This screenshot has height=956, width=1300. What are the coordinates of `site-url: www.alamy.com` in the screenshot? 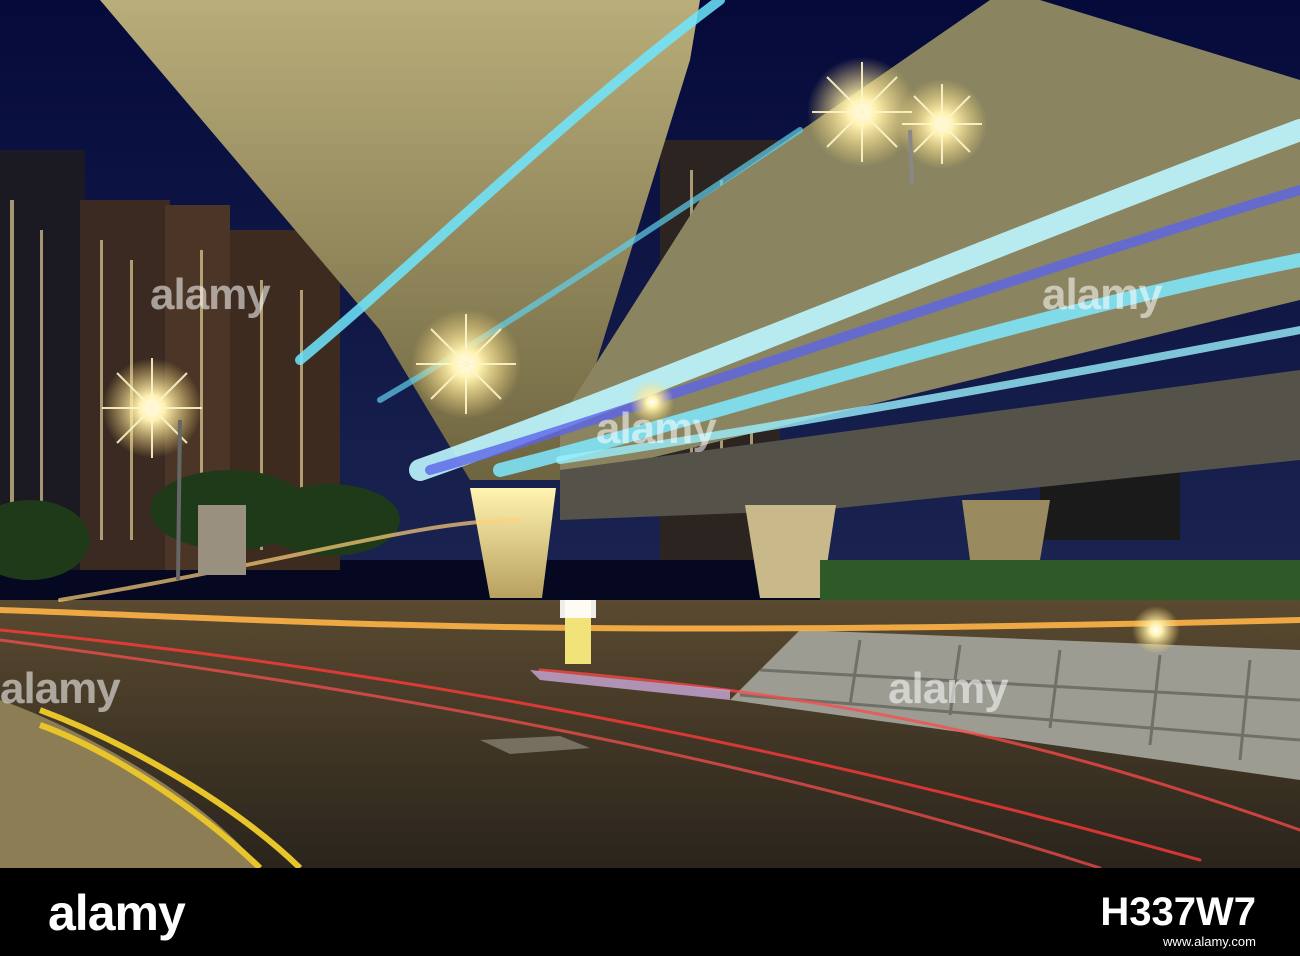 It's located at (1209, 941).